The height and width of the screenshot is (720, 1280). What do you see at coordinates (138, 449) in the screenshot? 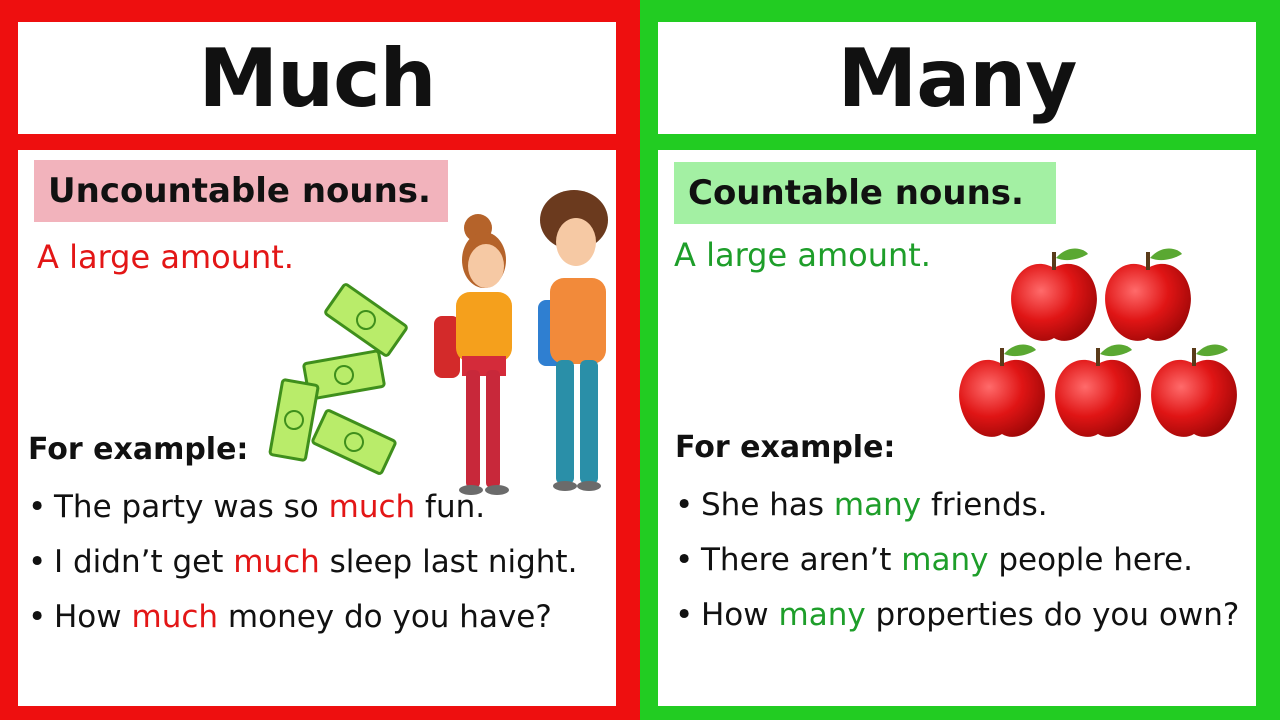
I see `much-example-heading: For example:` at bounding box center [138, 449].